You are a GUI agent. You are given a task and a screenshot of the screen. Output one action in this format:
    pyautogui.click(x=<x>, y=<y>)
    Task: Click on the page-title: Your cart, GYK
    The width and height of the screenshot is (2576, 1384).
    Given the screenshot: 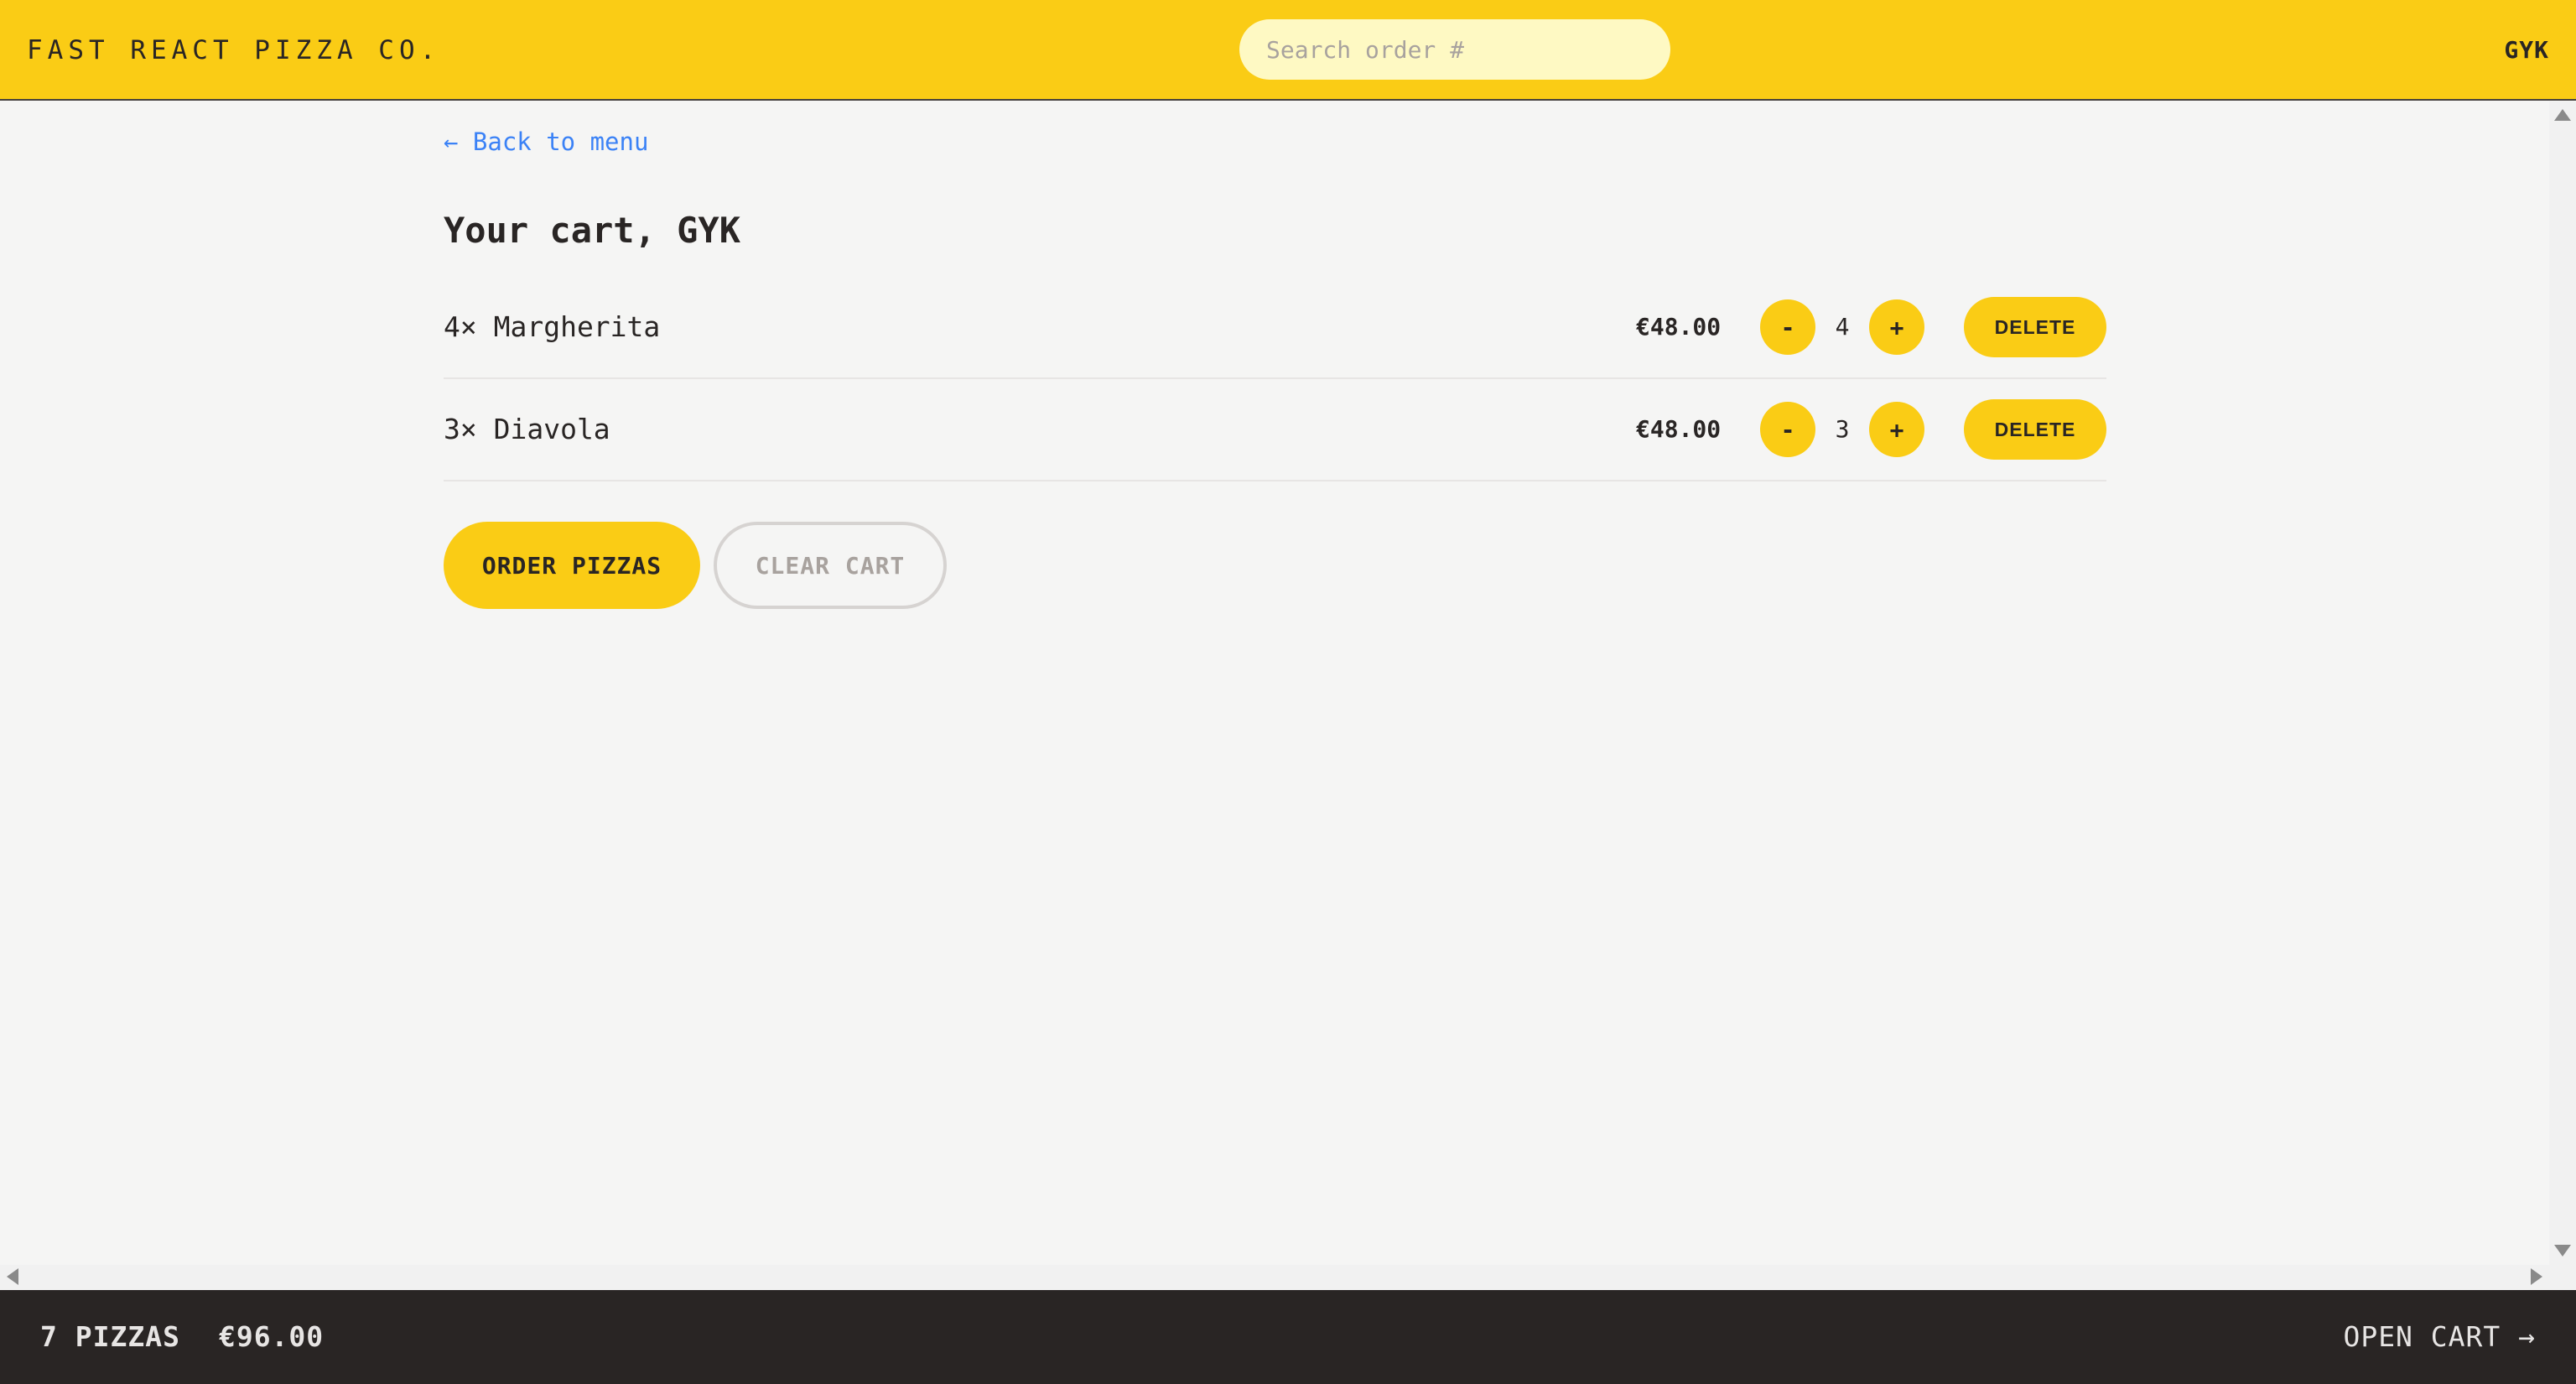 What is the action you would take?
    pyautogui.click(x=592, y=230)
    